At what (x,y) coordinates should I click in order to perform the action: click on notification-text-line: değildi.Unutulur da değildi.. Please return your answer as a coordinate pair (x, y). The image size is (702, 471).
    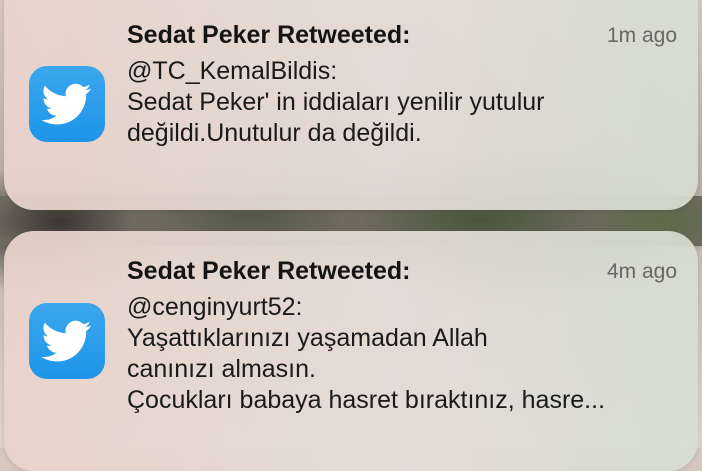
    Looking at the image, I should click on (274, 133).